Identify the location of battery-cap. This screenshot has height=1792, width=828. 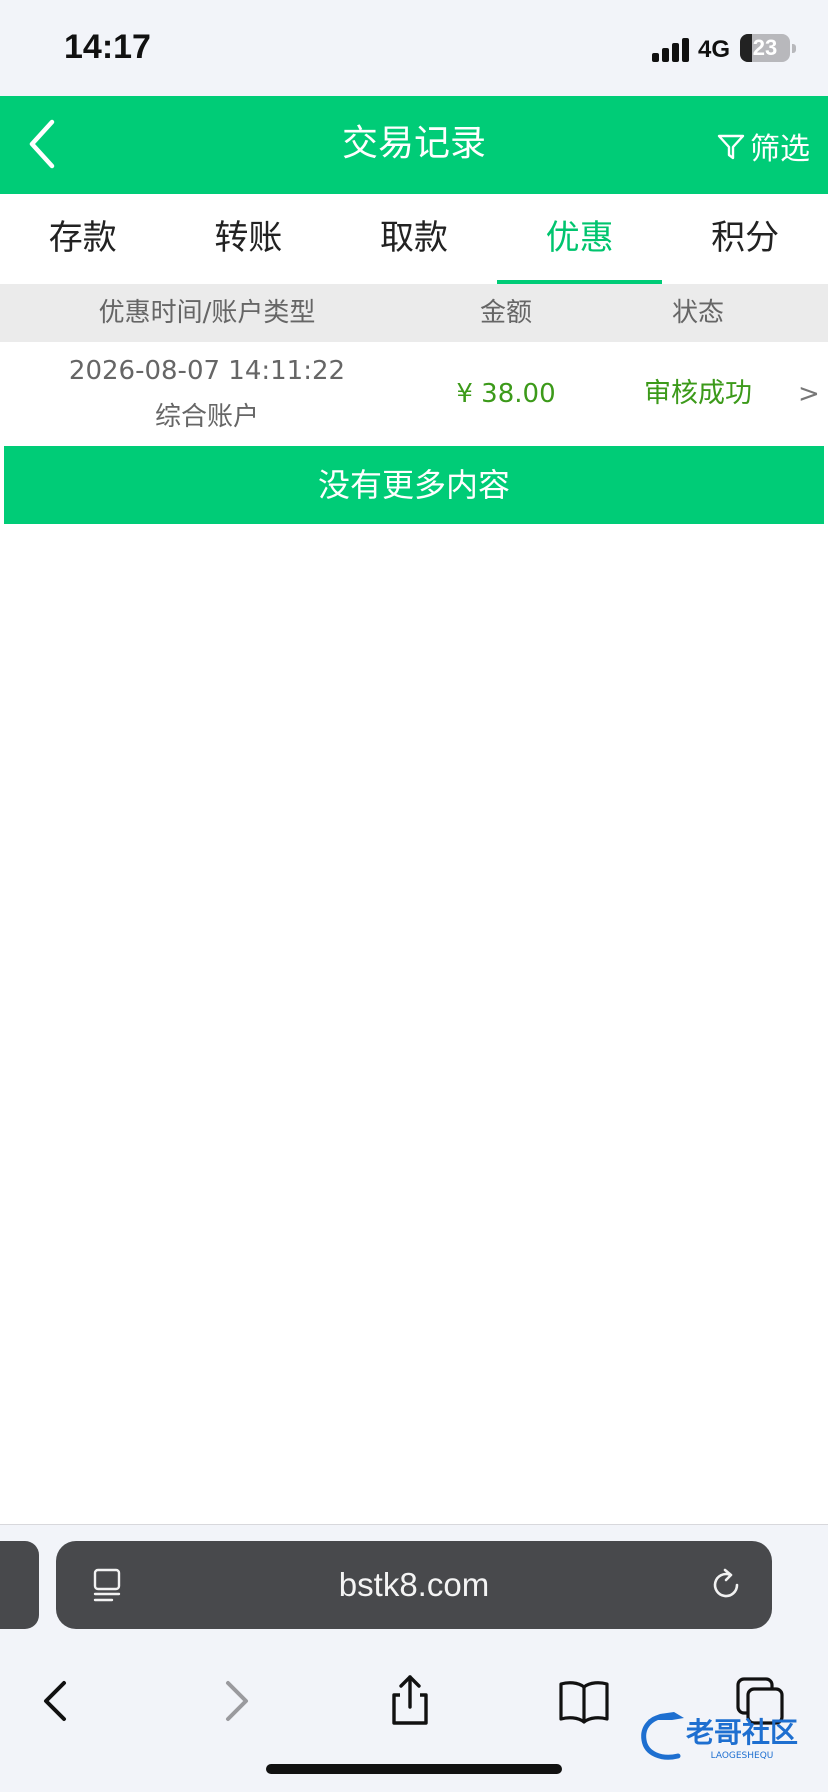
(794, 48).